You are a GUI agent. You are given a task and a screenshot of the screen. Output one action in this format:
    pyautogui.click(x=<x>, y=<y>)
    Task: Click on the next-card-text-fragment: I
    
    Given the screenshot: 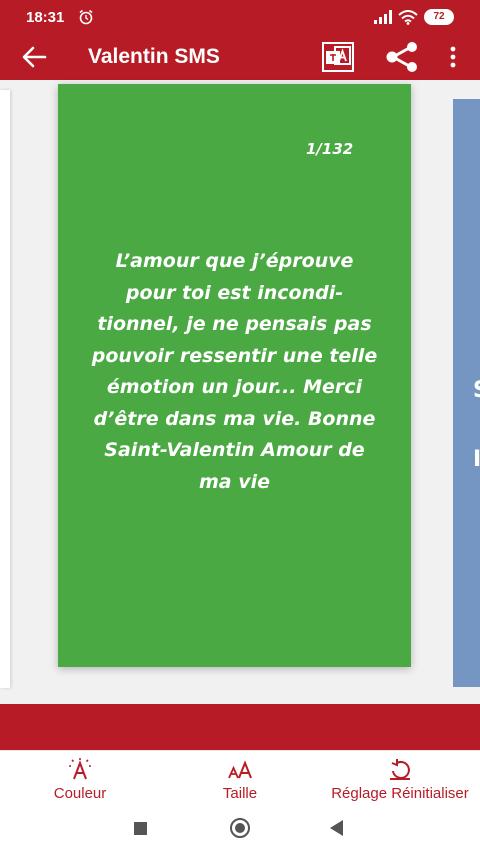 What is the action you would take?
    pyautogui.click(x=476, y=459)
    